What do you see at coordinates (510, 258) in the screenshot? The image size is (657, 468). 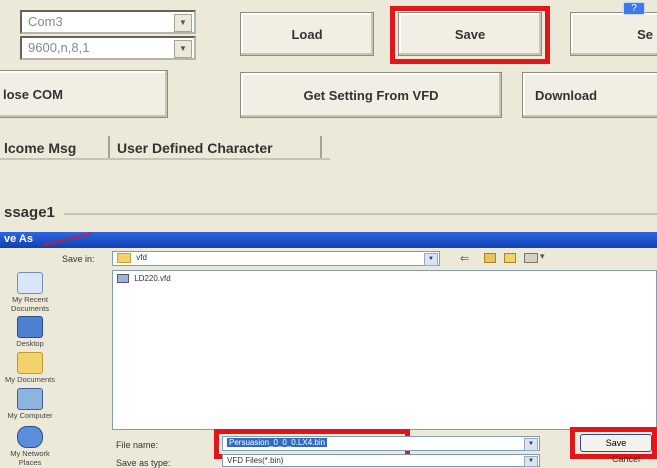 I see `new-folder-icon` at bounding box center [510, 258].